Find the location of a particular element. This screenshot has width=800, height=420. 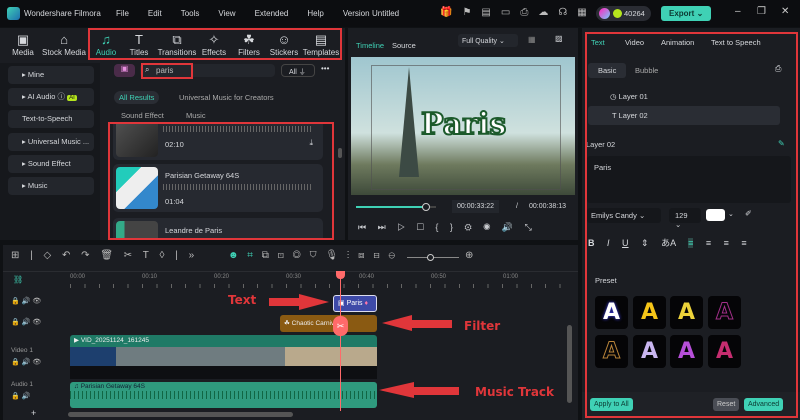

playback-progress is located at coordinates (391, 207).